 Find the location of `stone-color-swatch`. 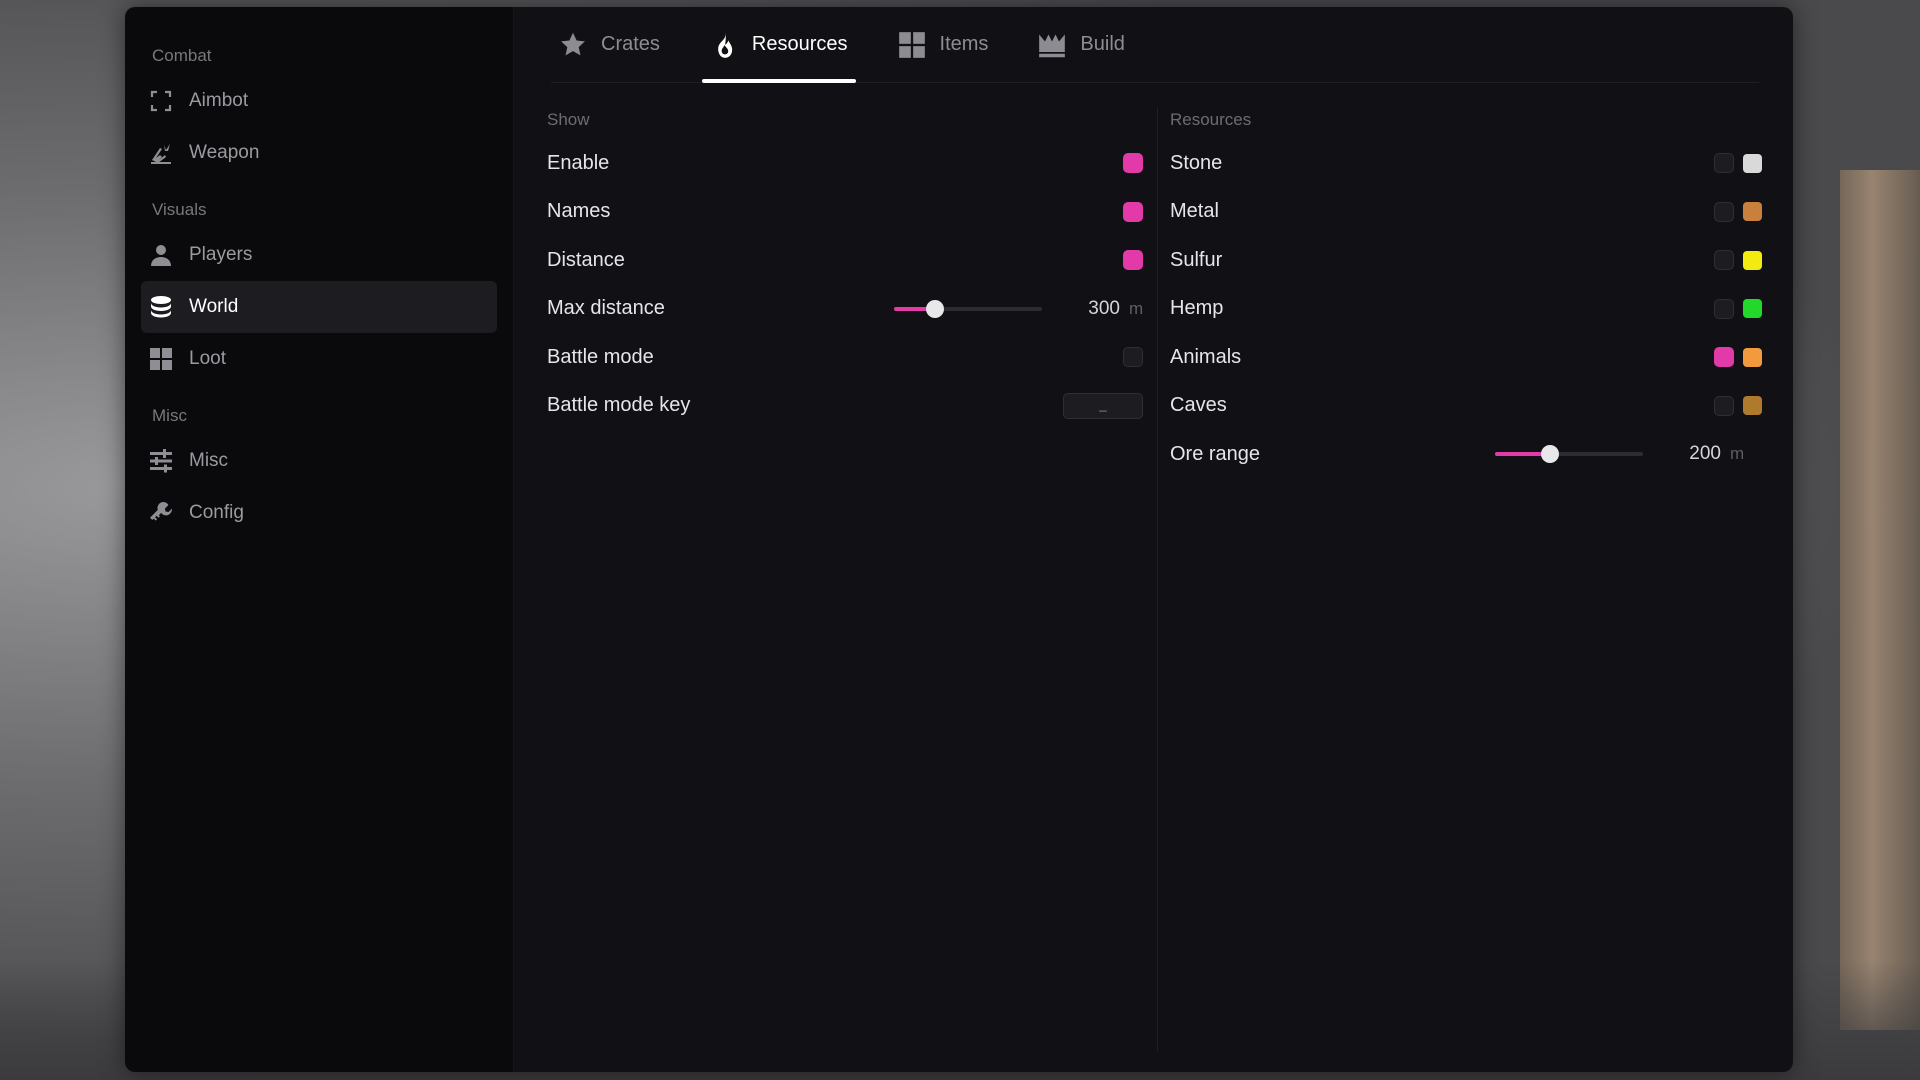

stone-color-swatch is located at coordinates (1752, 163).